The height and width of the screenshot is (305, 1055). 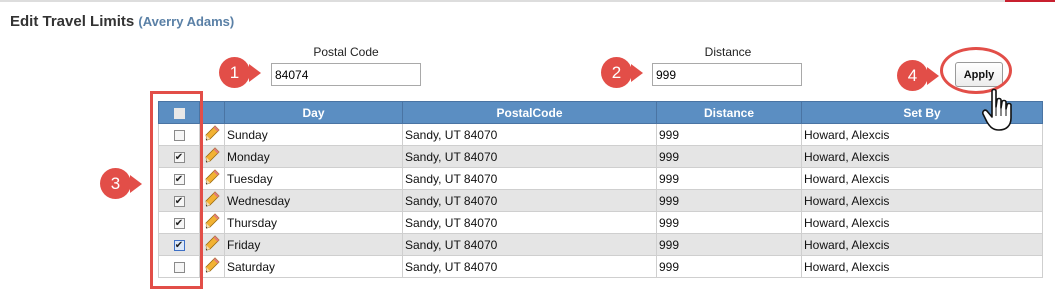 I want to click on day-cell: Sunday, so click(x=313, y=134).